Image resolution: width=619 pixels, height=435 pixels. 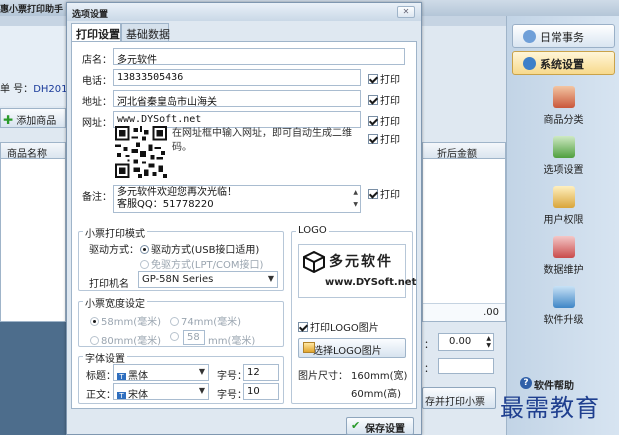 I want to click on logo-group-title: LOGO, so click(x=312, y=230).